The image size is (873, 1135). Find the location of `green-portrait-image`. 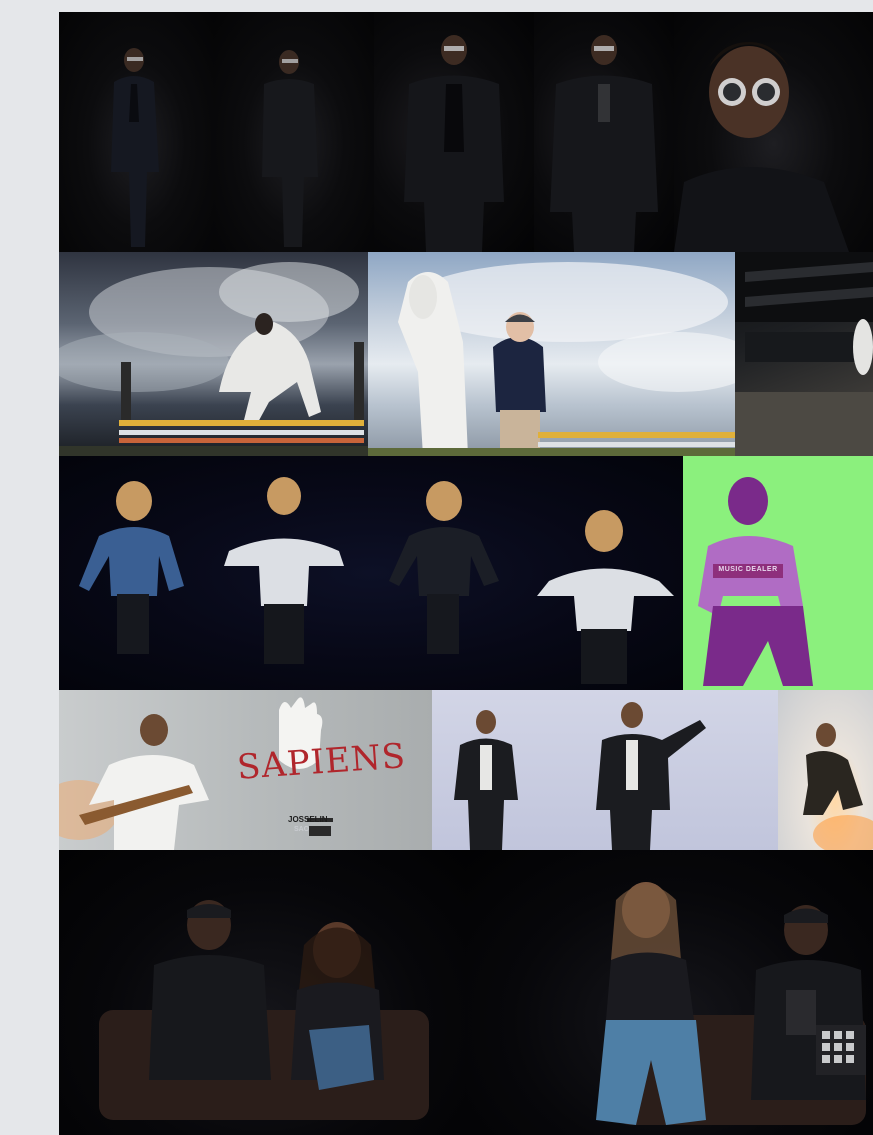

green-portrait-image is located at coordinates (755, 581).